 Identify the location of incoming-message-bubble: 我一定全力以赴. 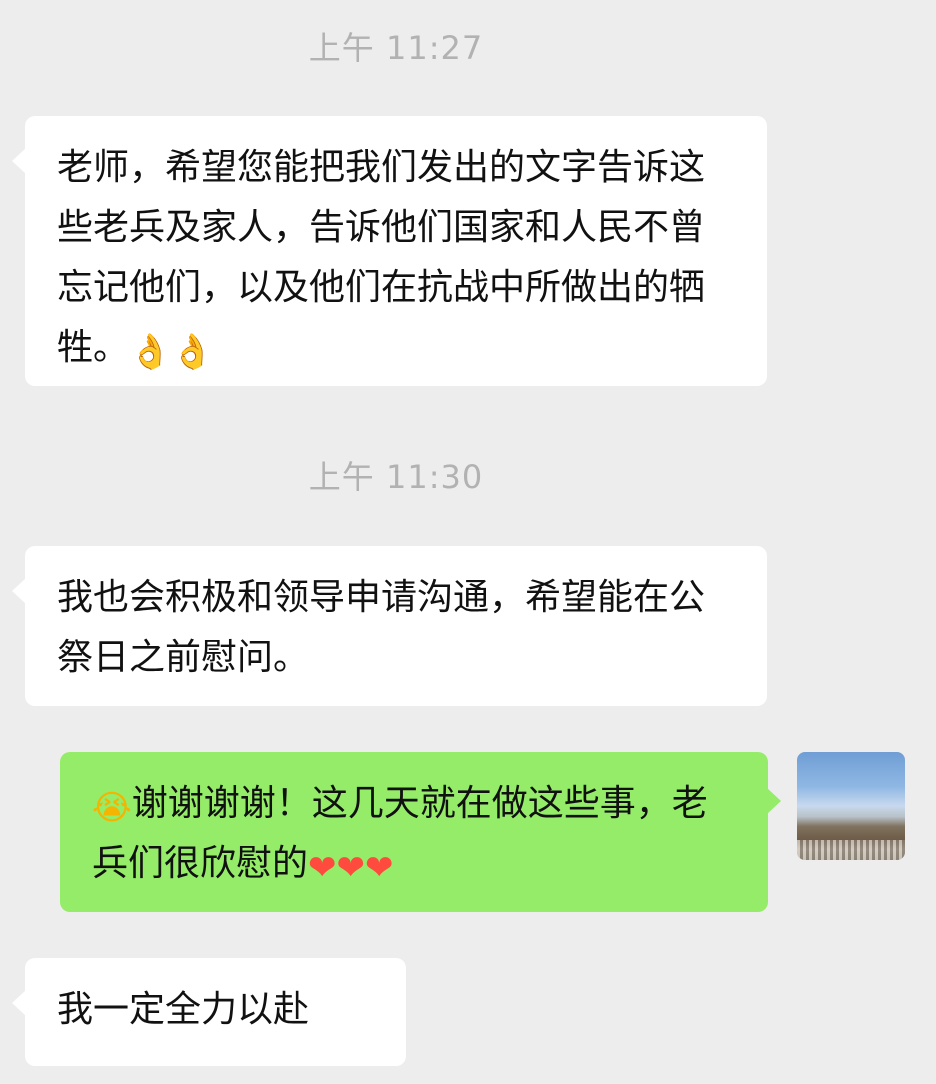
(209, 1012).